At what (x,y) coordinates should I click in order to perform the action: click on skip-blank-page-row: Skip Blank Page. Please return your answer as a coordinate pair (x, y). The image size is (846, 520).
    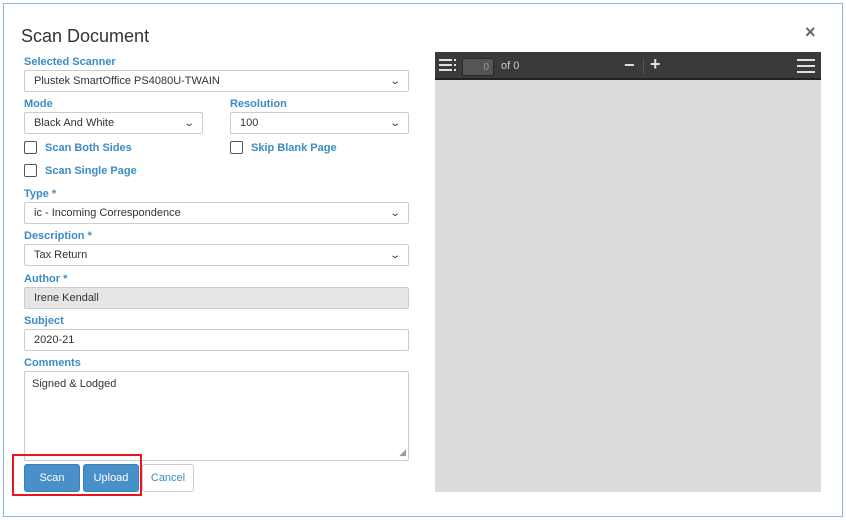
    Looking at the image, I should click on (283, 147).